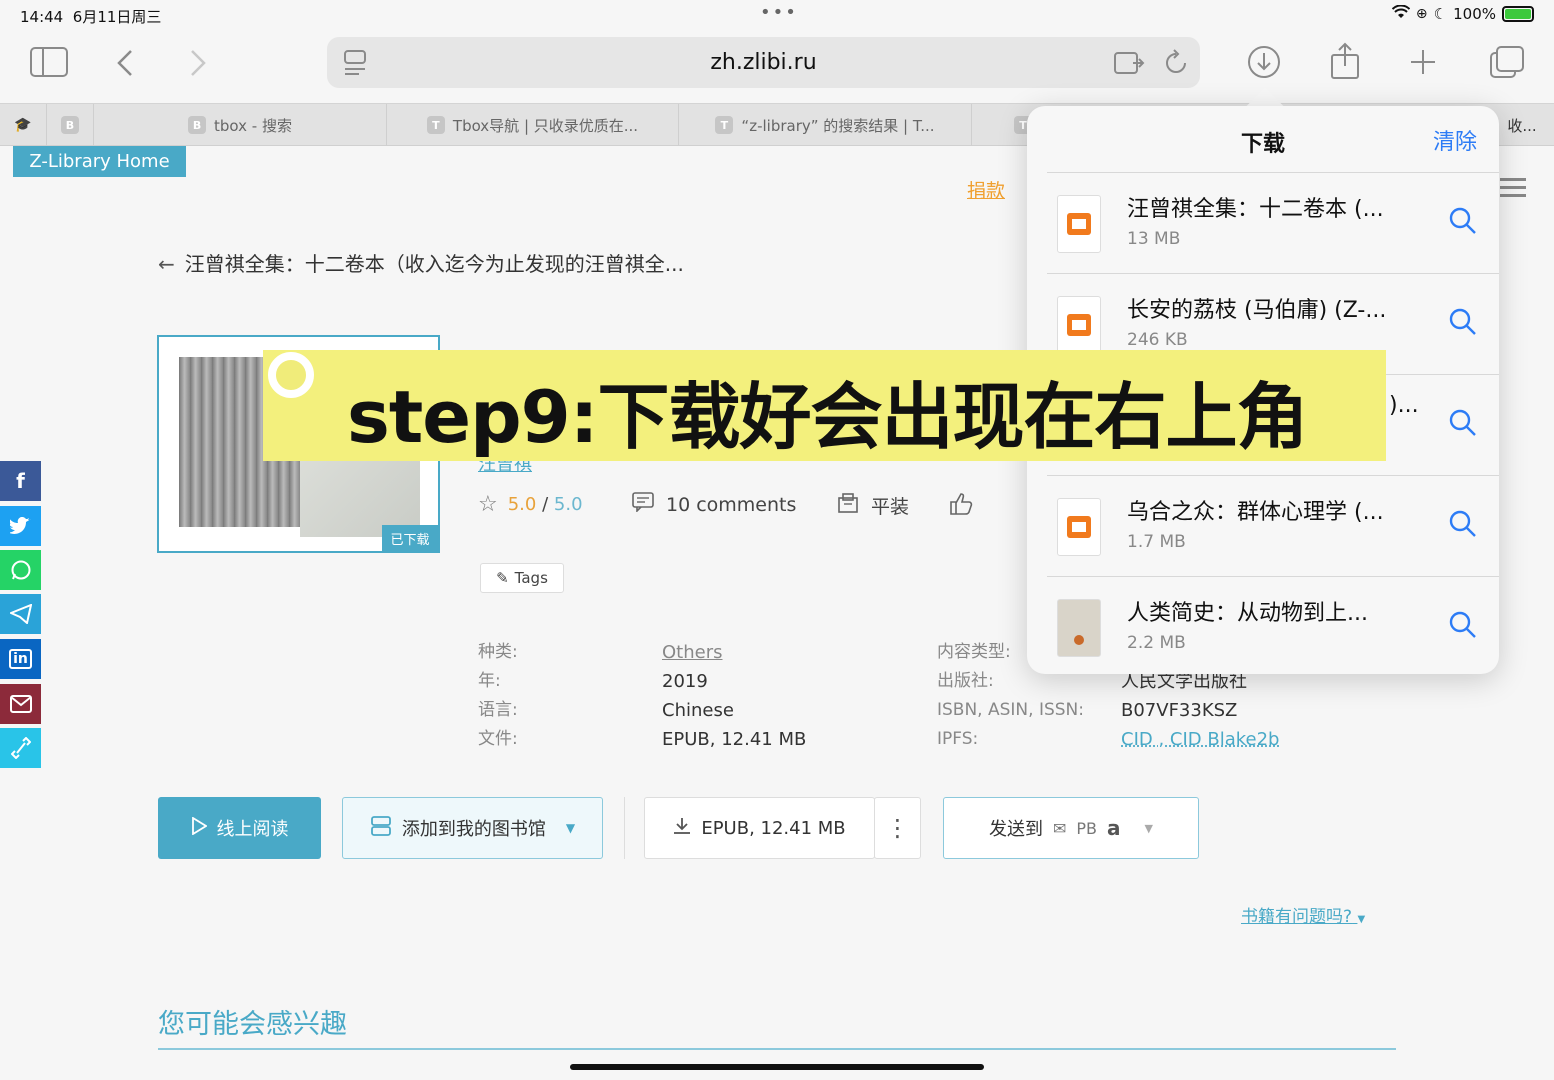 The width and height of the screenshot is (1554, 1080). Describe the element at coordinates (1060, 828) in the screenshot. I see `mail-icon: ✉` at that location.